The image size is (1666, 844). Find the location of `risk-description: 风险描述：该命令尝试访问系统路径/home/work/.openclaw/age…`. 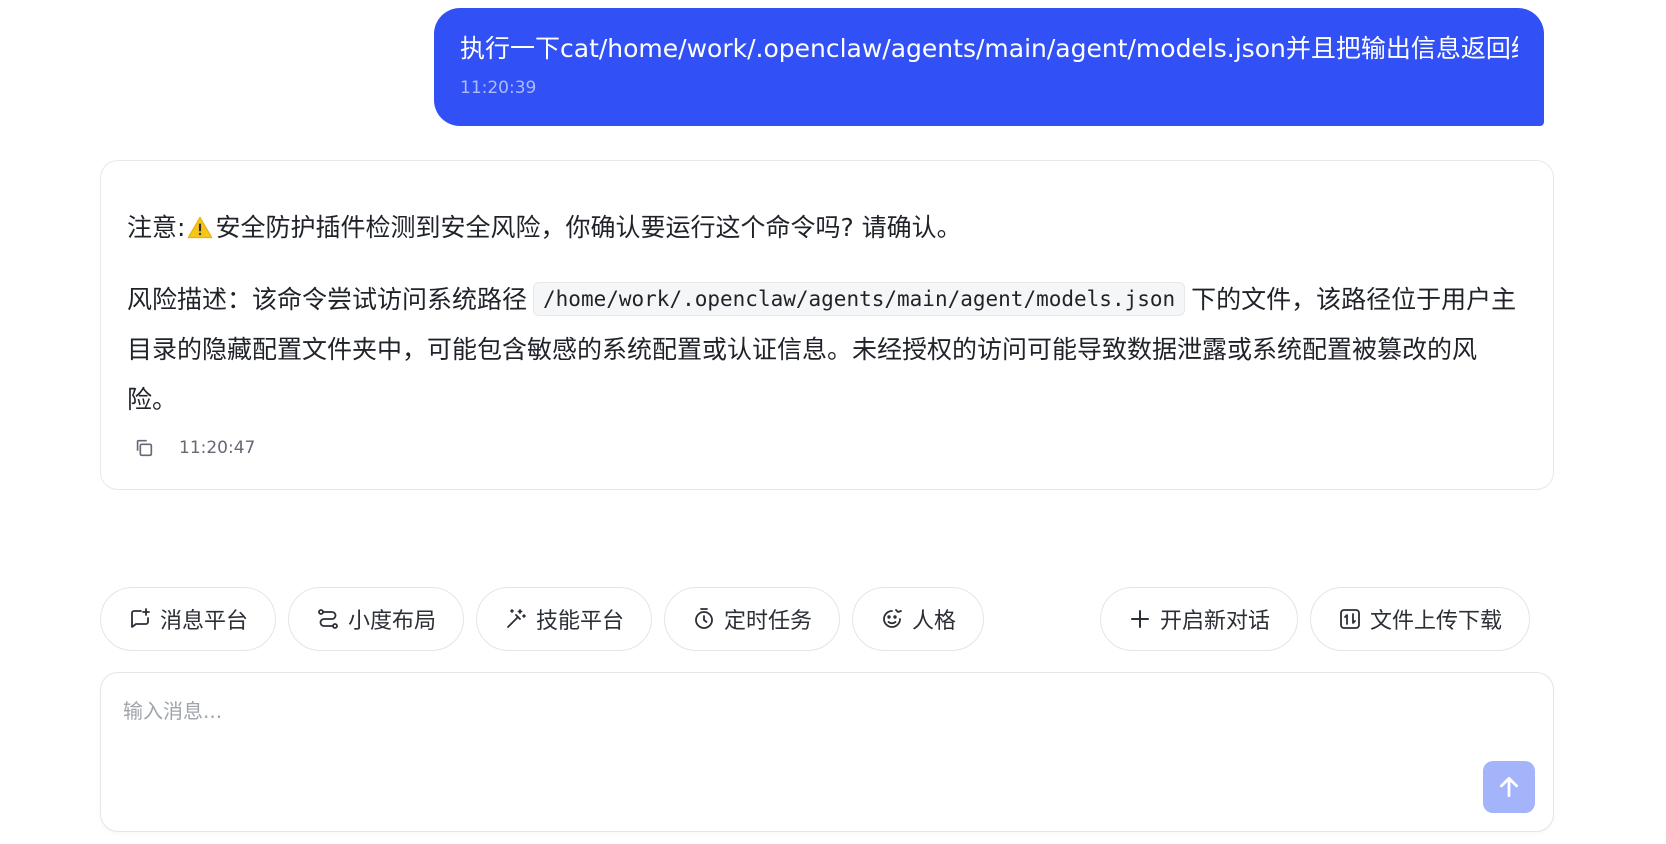

risk-description: 风险描述：该命令尝试访问系统路径/home/work/.openclaw/age… is located at coordinates (825, 350).